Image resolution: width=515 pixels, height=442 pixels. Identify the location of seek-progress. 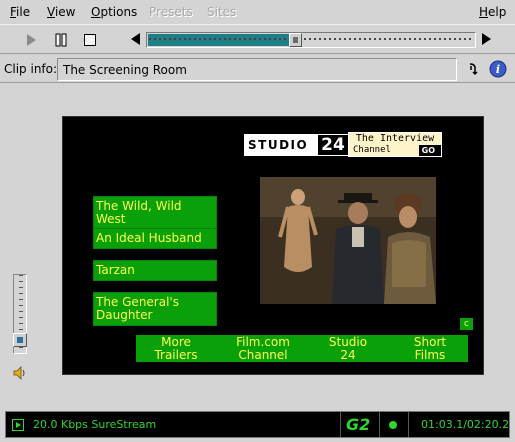
(220, 40).